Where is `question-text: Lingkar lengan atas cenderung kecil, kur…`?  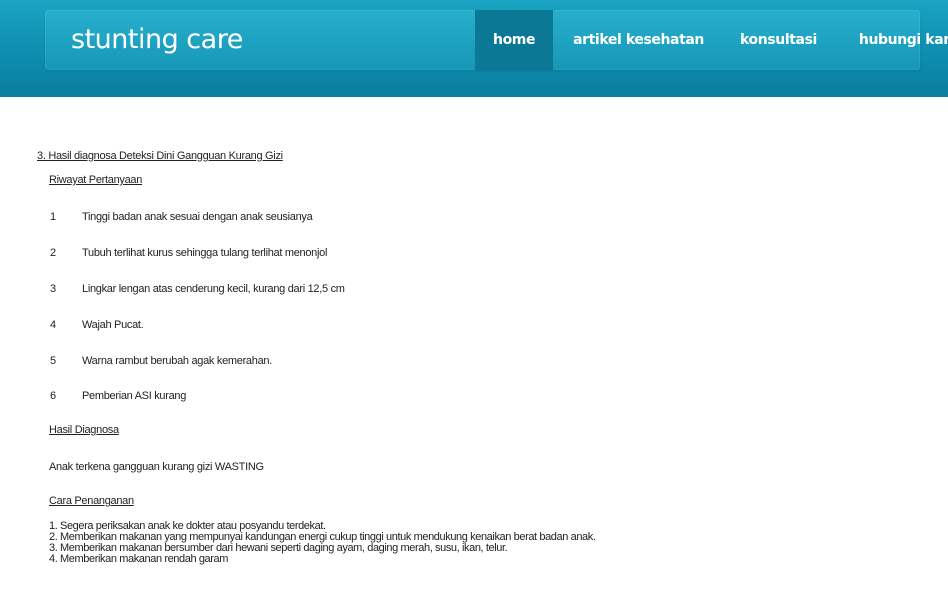 question-text: Lingkar lengan atas cenderung kecil, kur… is located at coordinates (213, 289).